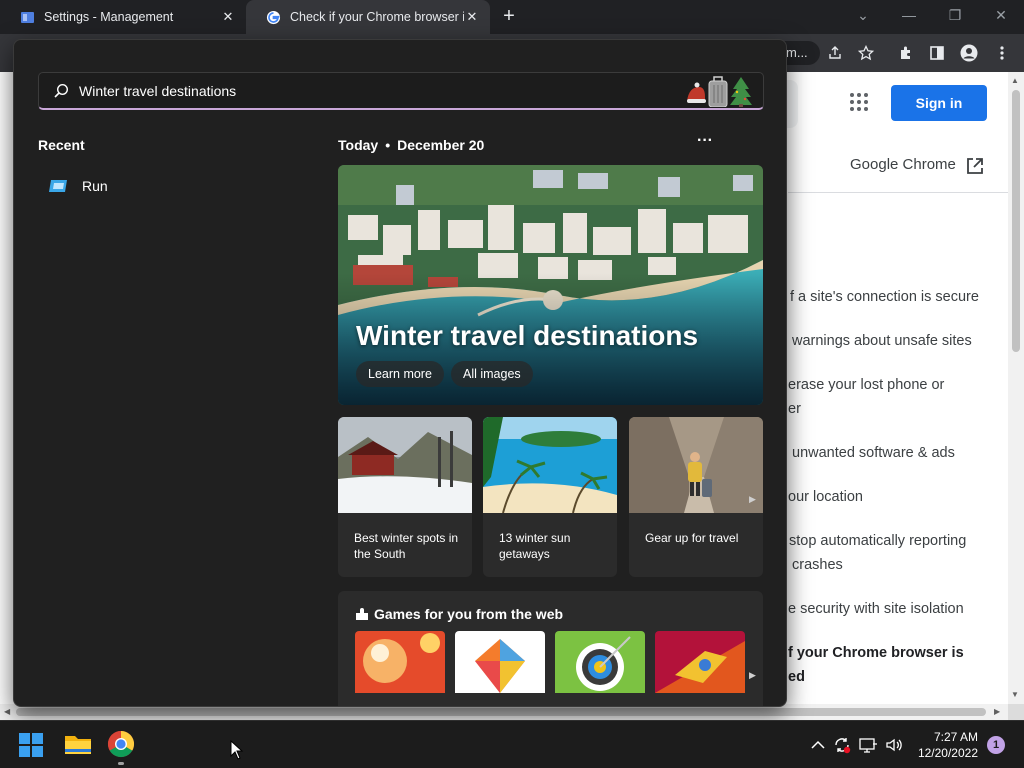 This screenshot has height=768, width=1024. I want to click on profile-avatar-icon, so click(969, 53).